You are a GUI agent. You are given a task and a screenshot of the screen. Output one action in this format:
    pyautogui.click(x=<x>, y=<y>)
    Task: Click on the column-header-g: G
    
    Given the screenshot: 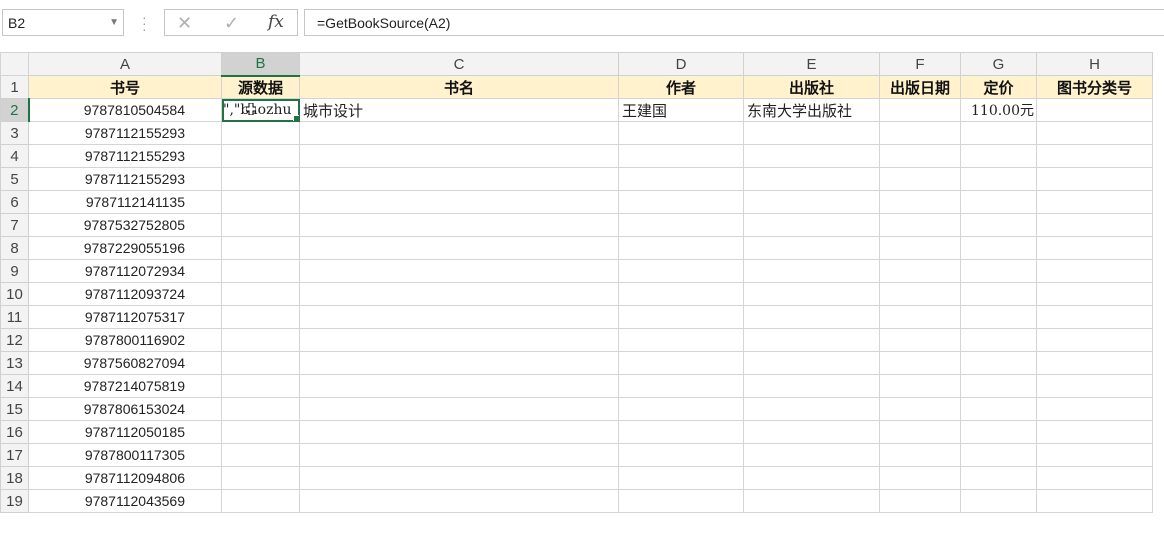 What is the action you would take?
    pyautogui.click(x=998, y=64)
    